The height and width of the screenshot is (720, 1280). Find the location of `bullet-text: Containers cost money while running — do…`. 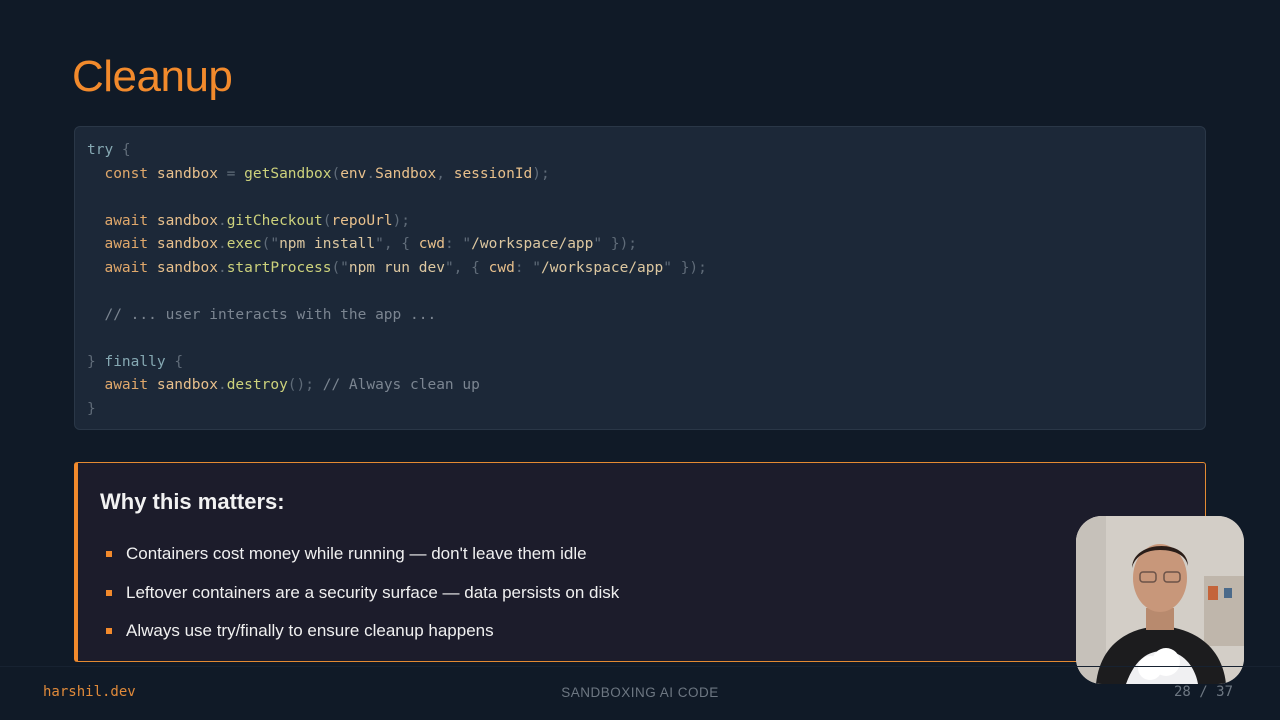

bullet-text: Containers cost money while running — do… is located at coordinates (356, 554).